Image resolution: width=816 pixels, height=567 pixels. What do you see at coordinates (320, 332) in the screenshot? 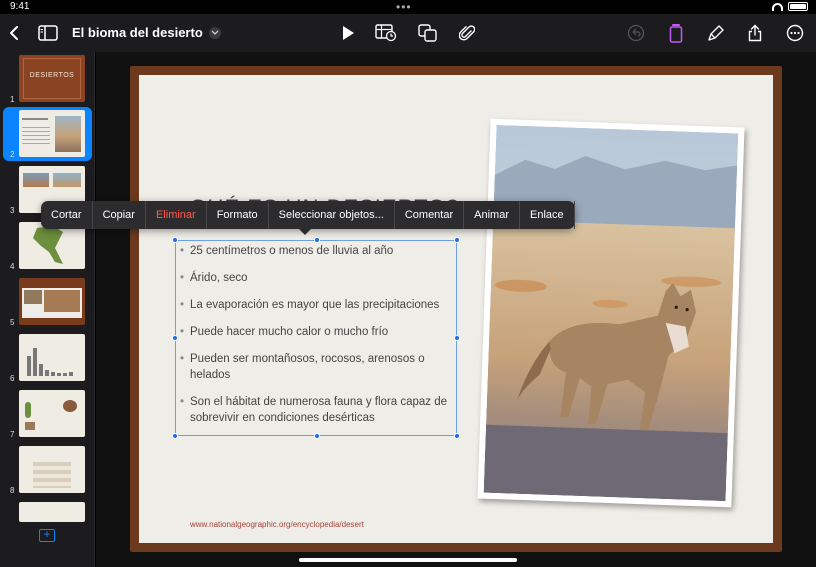
I see `bullet-item: Puede hacer mucho calor o mucho frío` at bounding box center [320, 332].